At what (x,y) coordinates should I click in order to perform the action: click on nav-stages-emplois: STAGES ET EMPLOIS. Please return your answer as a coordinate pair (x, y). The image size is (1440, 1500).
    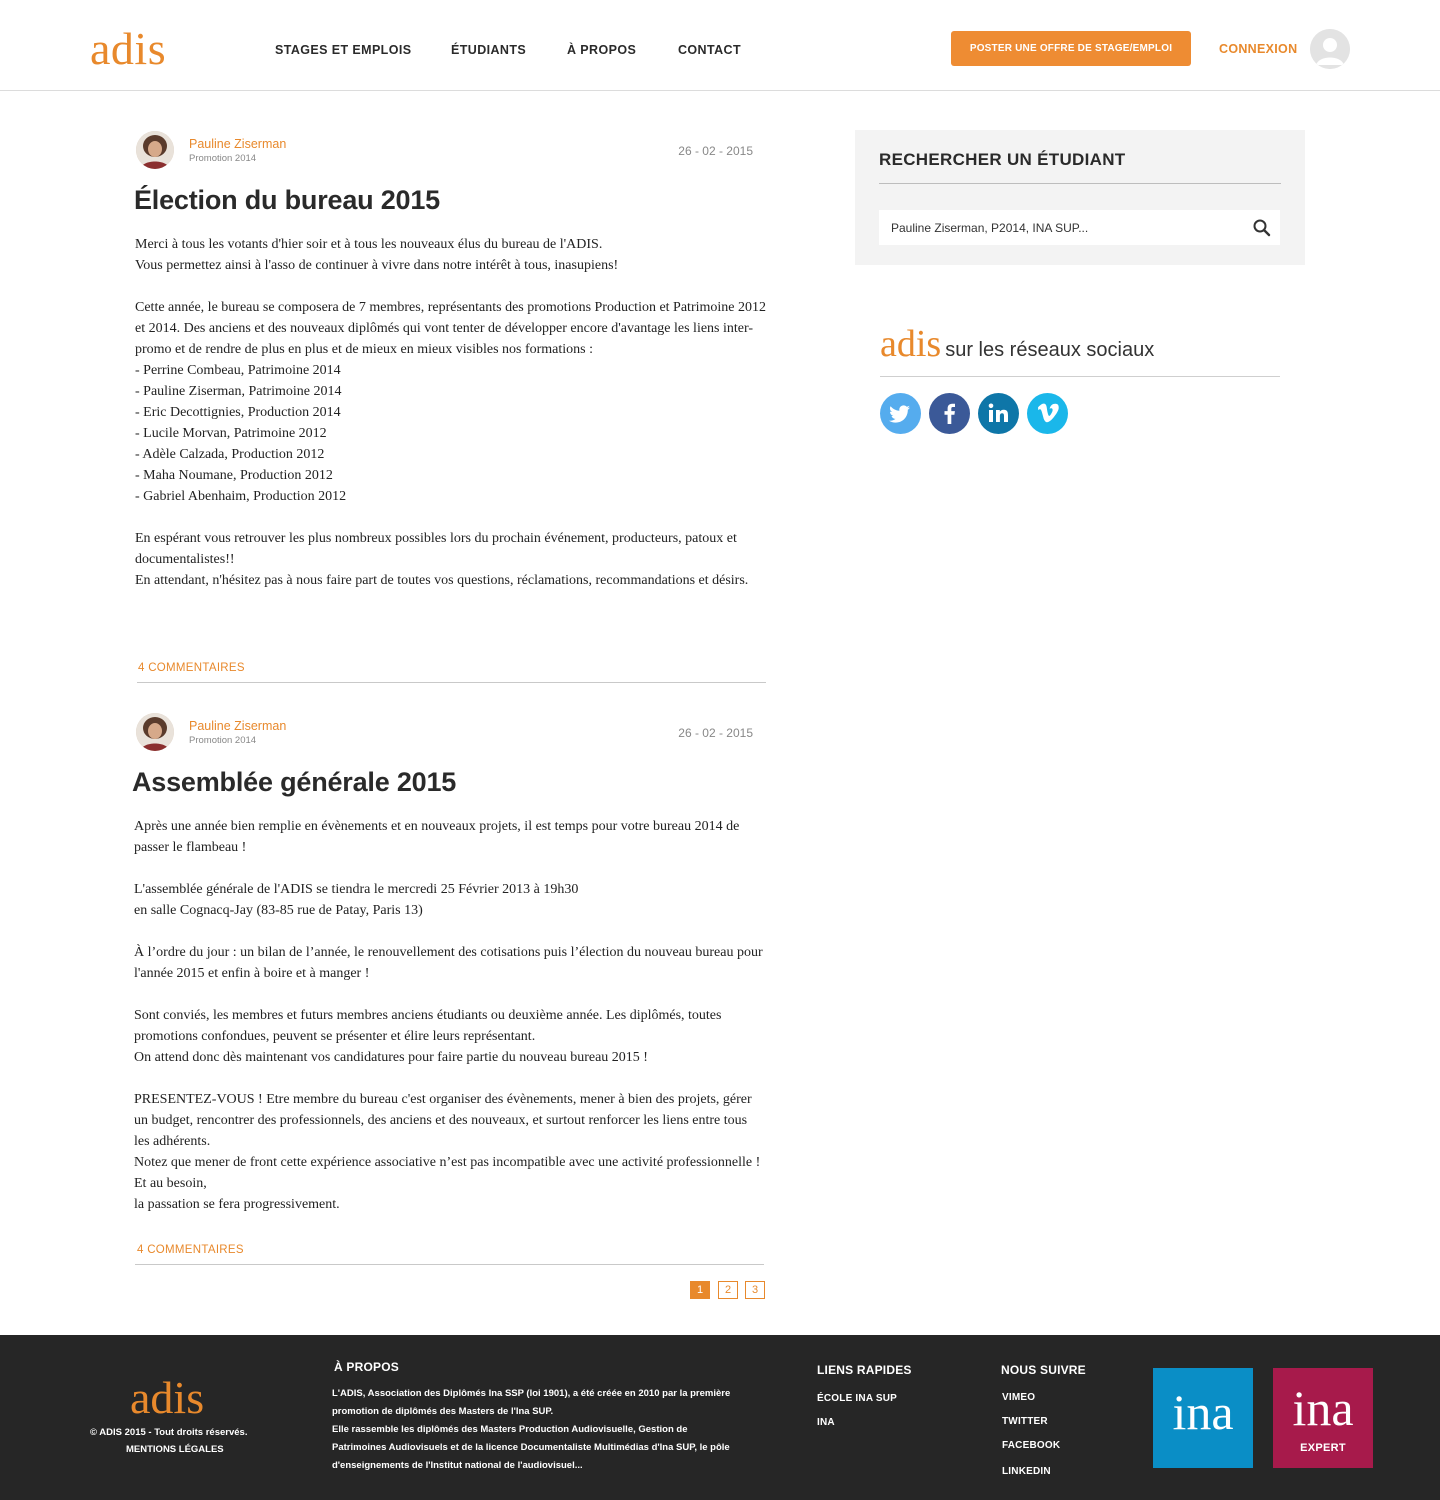
    Looking at the image, I should click on (343, 50).